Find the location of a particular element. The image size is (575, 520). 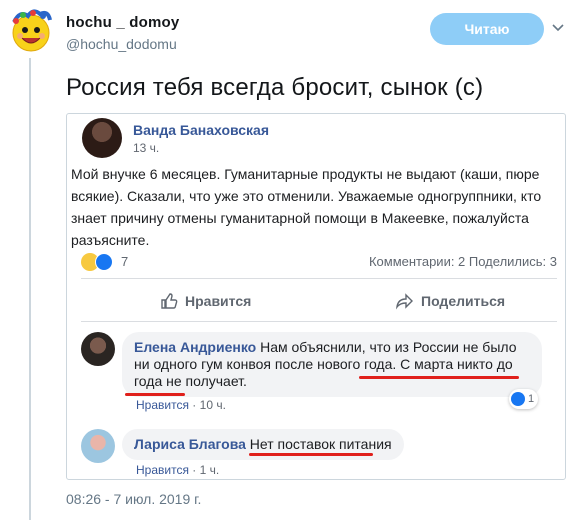

comment-author: Лариса Благова is located at coordinates (190, 444).